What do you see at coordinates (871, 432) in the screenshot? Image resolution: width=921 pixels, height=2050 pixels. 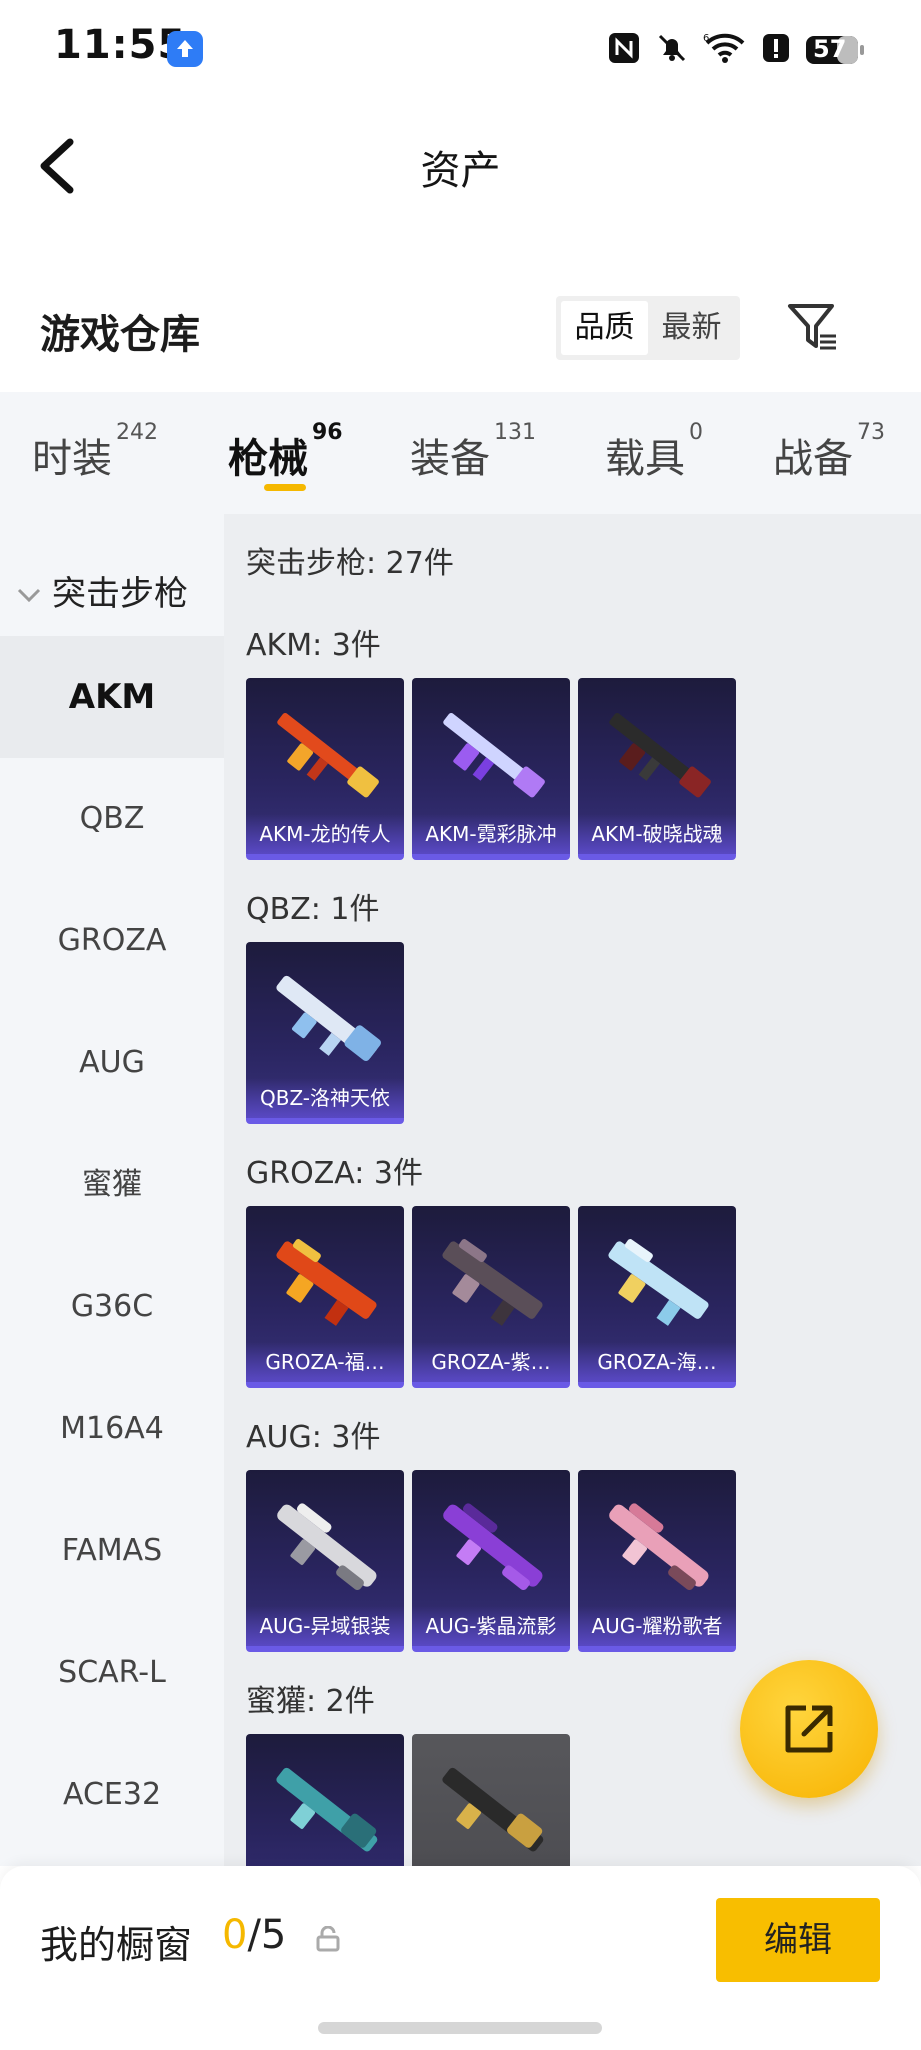 I see `tab-count: 73` at bounding box center [871, 432].